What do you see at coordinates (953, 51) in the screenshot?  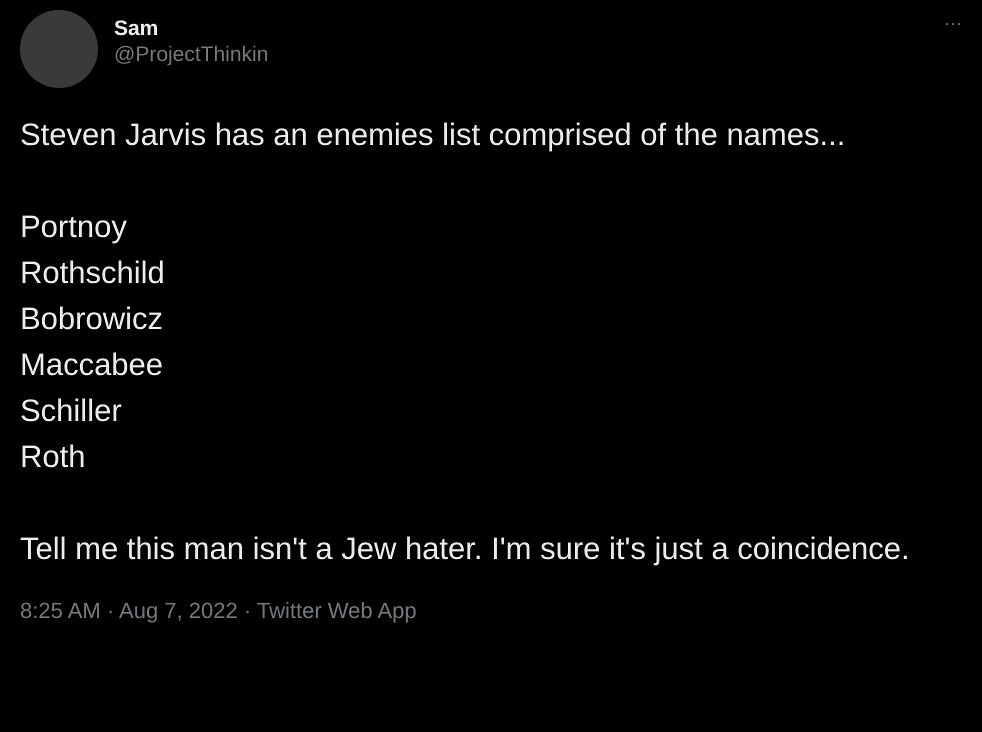 I see `more-options-button: ···` at bounding box center [953, 51].